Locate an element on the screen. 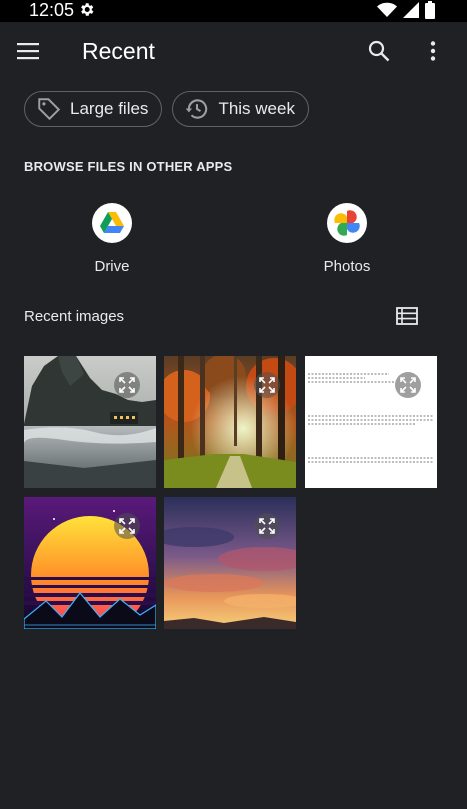 The image size is (467, 809). hamburger-menu-icon is located at coordinates (28, 51).